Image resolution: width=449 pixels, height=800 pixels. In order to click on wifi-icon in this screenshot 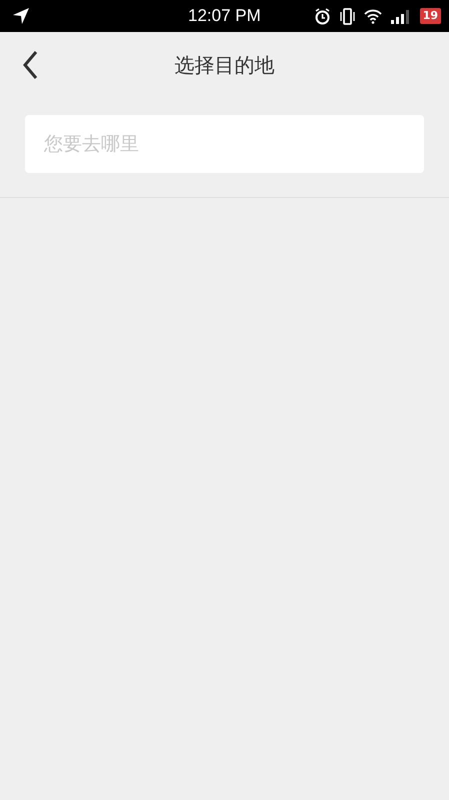, I will do `click(373, 16)`.